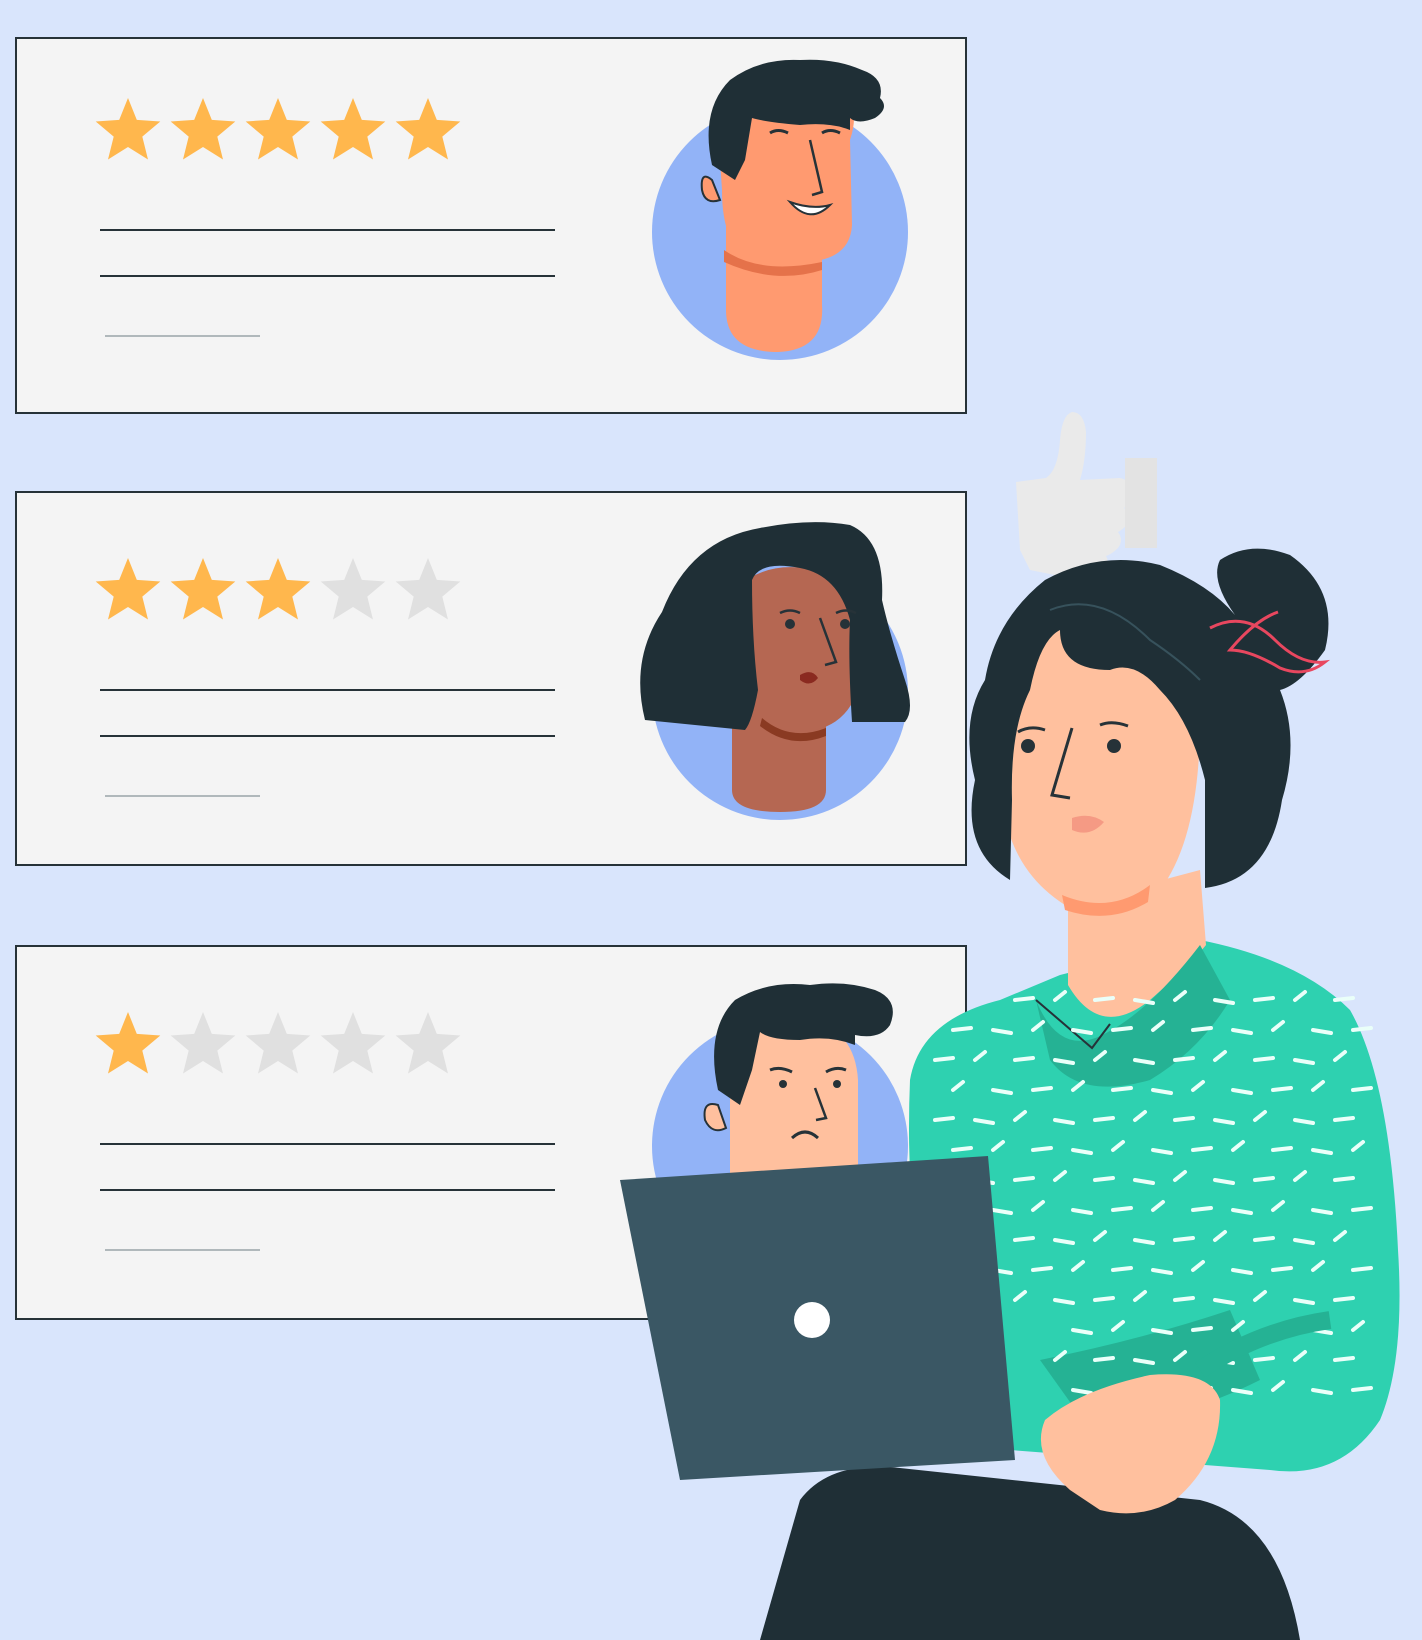 The height and width of the screenshot is (1640, 1422). Describe the element at coordinates (812, 1320) in the screenshot. I see `laptop-logo-icon` at that location.